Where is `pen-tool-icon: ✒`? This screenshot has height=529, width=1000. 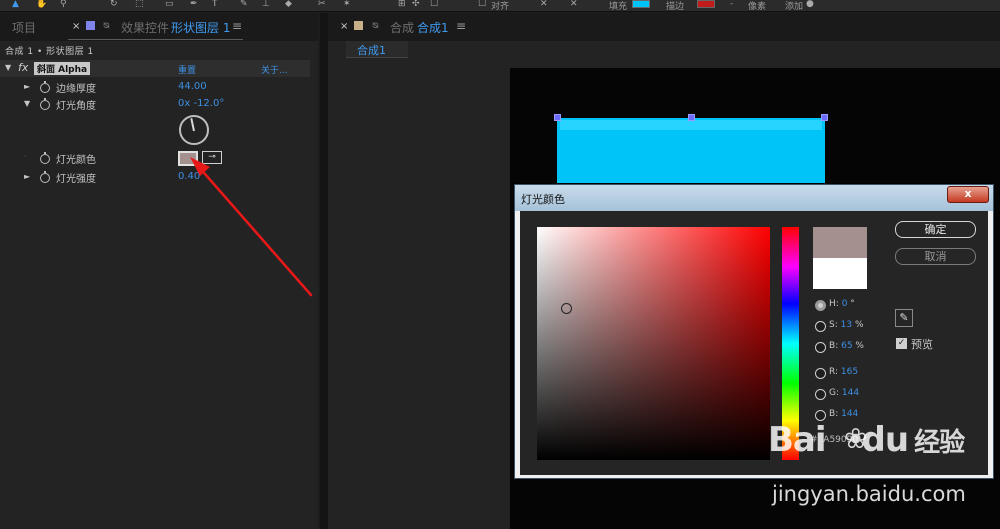 pen-tool-icon: ✒ is located at coordinates (195, 4).